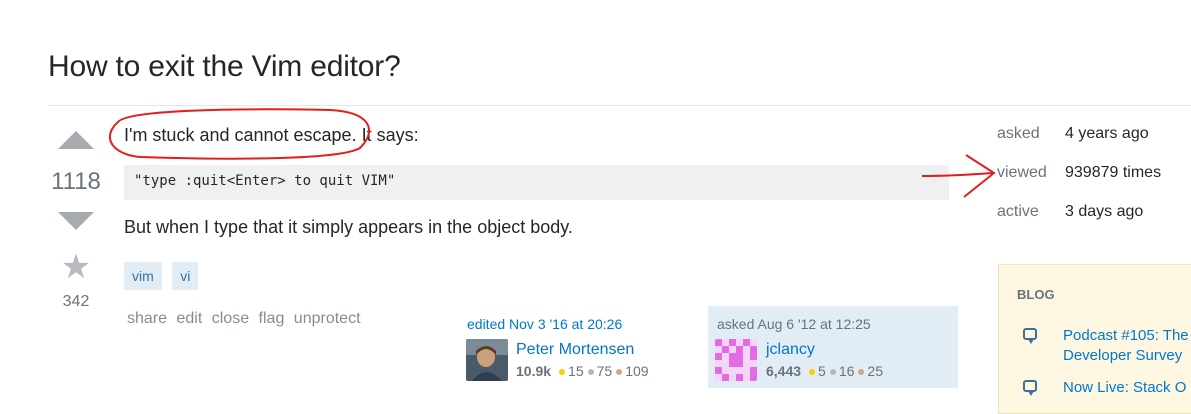 This screenshot has height=414, width=1191. What do you see at coordinates (76, 221) in the screenshot?
I see `downvote-arrow-icon` at bounding box center [76, 221].